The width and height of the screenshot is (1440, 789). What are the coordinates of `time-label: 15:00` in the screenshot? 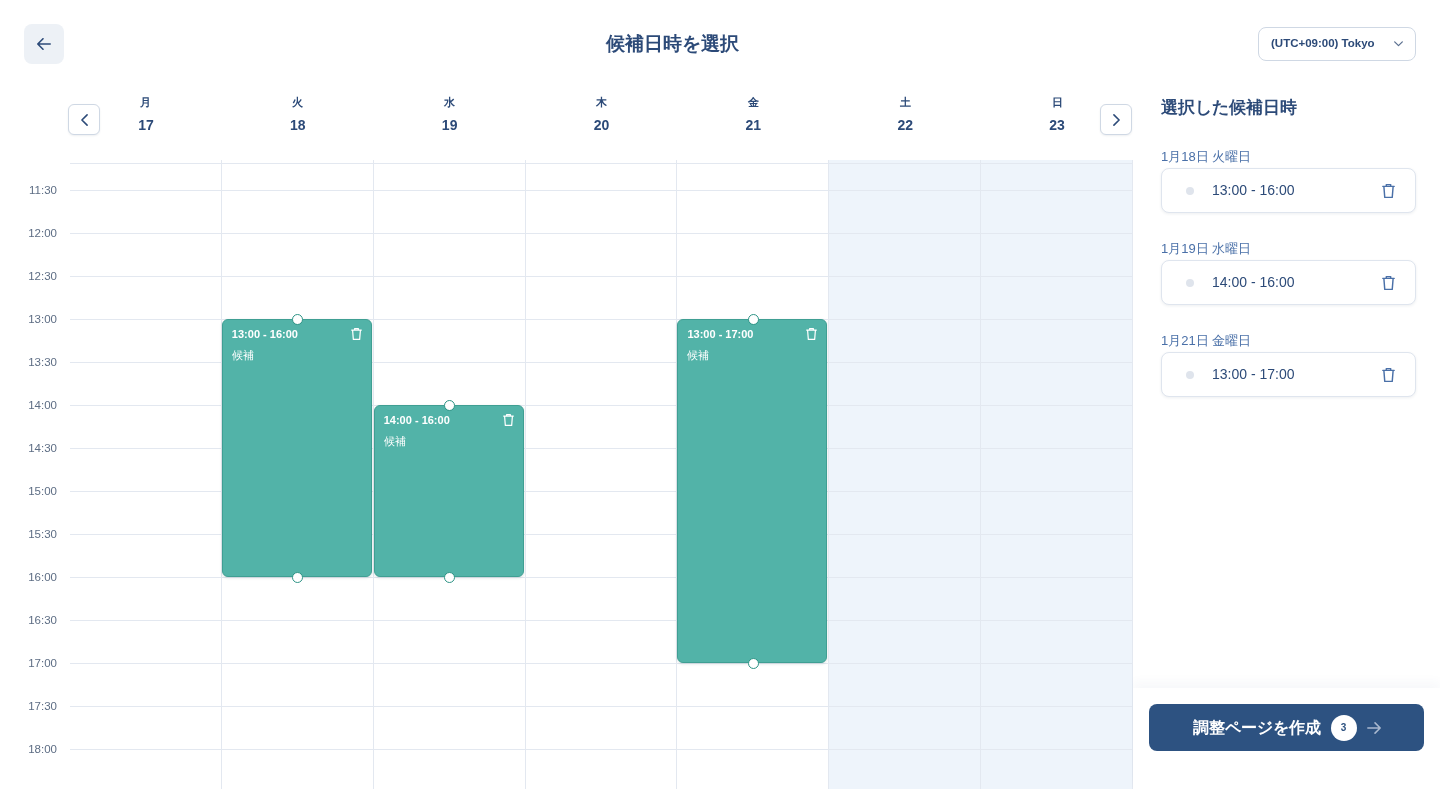 It's located at (42, 491).